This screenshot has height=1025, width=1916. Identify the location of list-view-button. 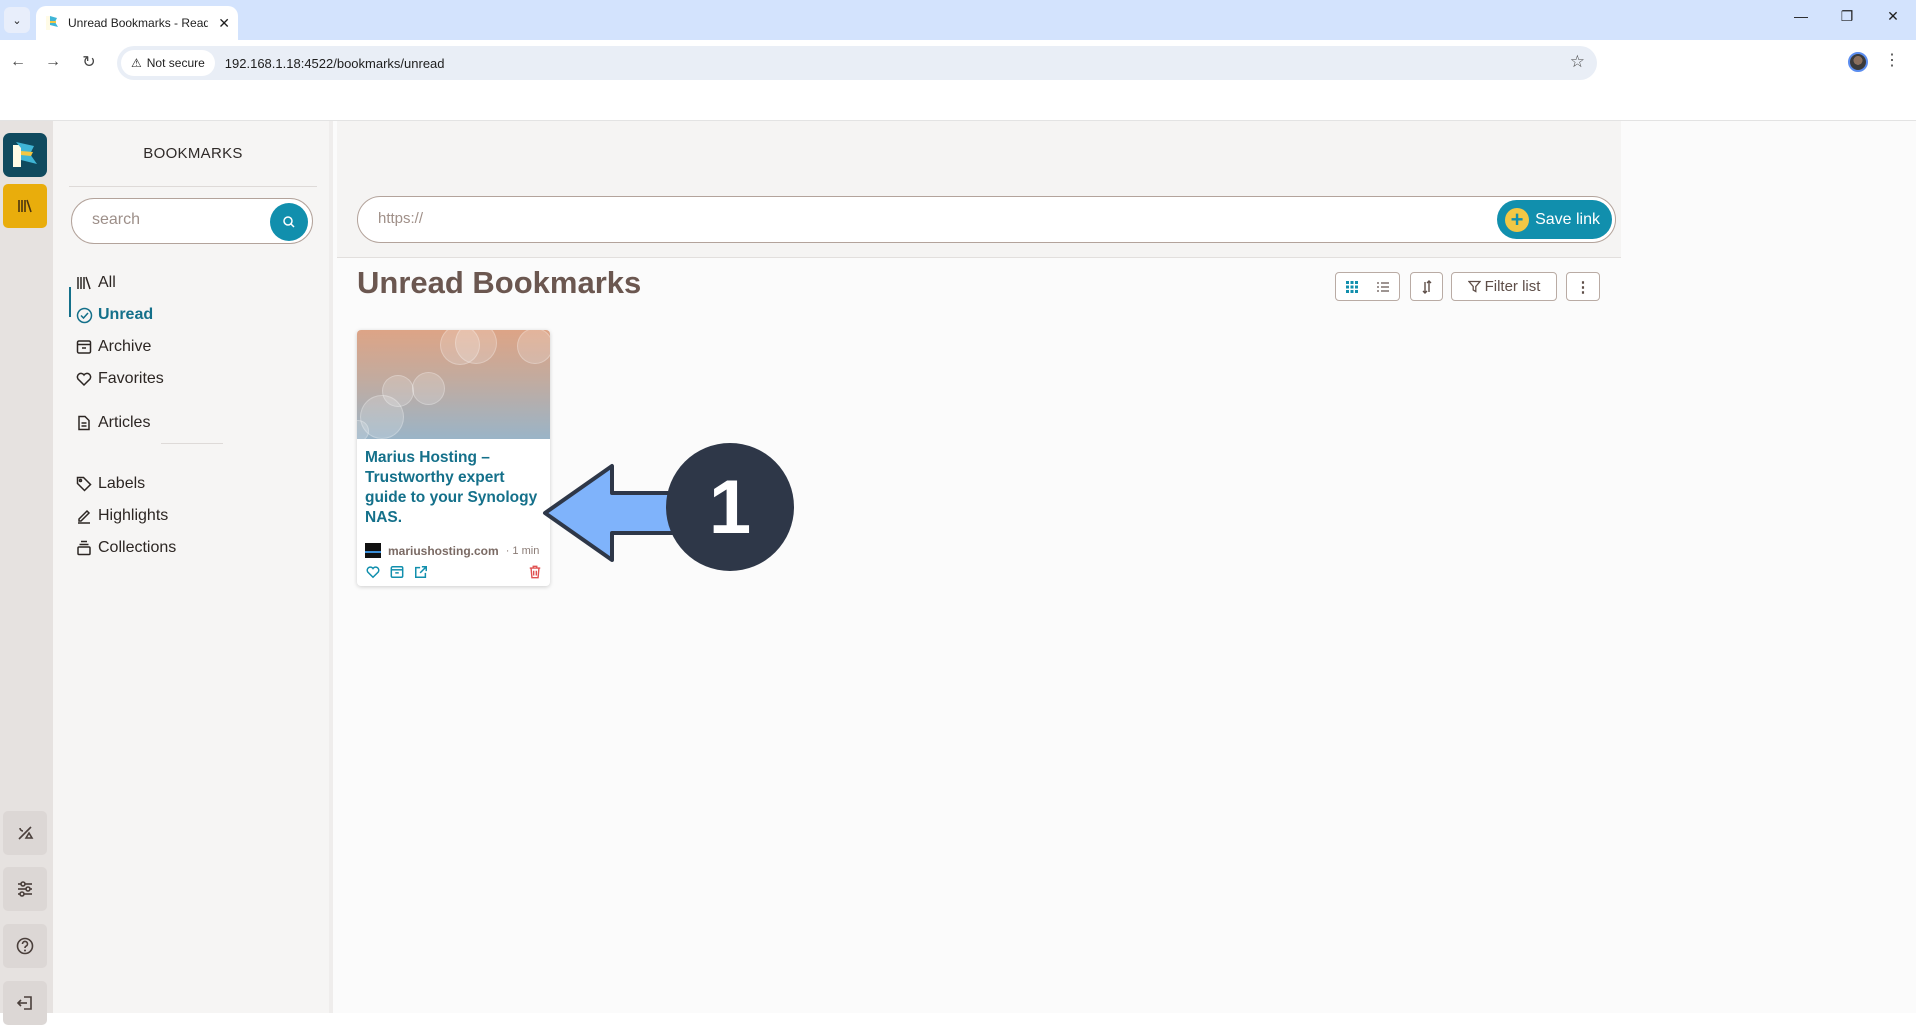
(1384, 286).